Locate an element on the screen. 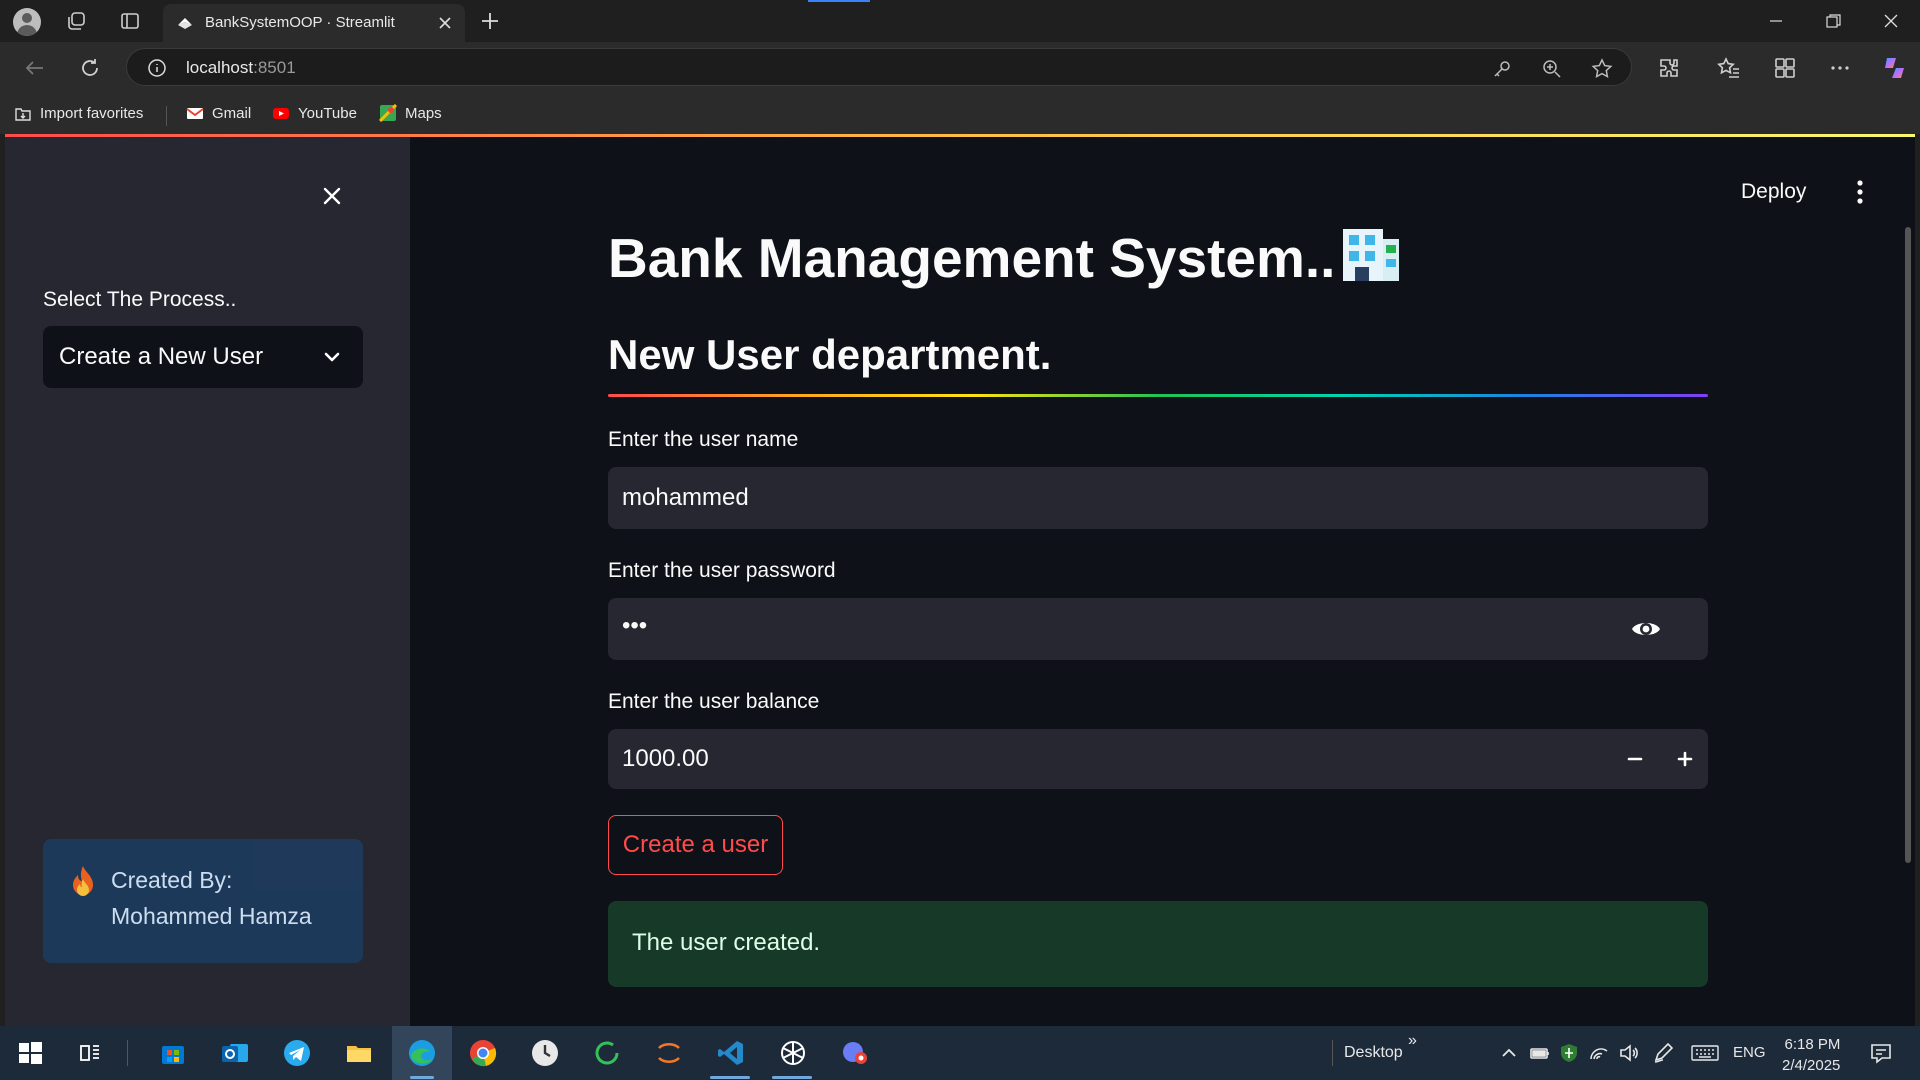 The width and height of the screenshot is (1920, 1080). page-scrollbar is located at coordinates (1908, 545).